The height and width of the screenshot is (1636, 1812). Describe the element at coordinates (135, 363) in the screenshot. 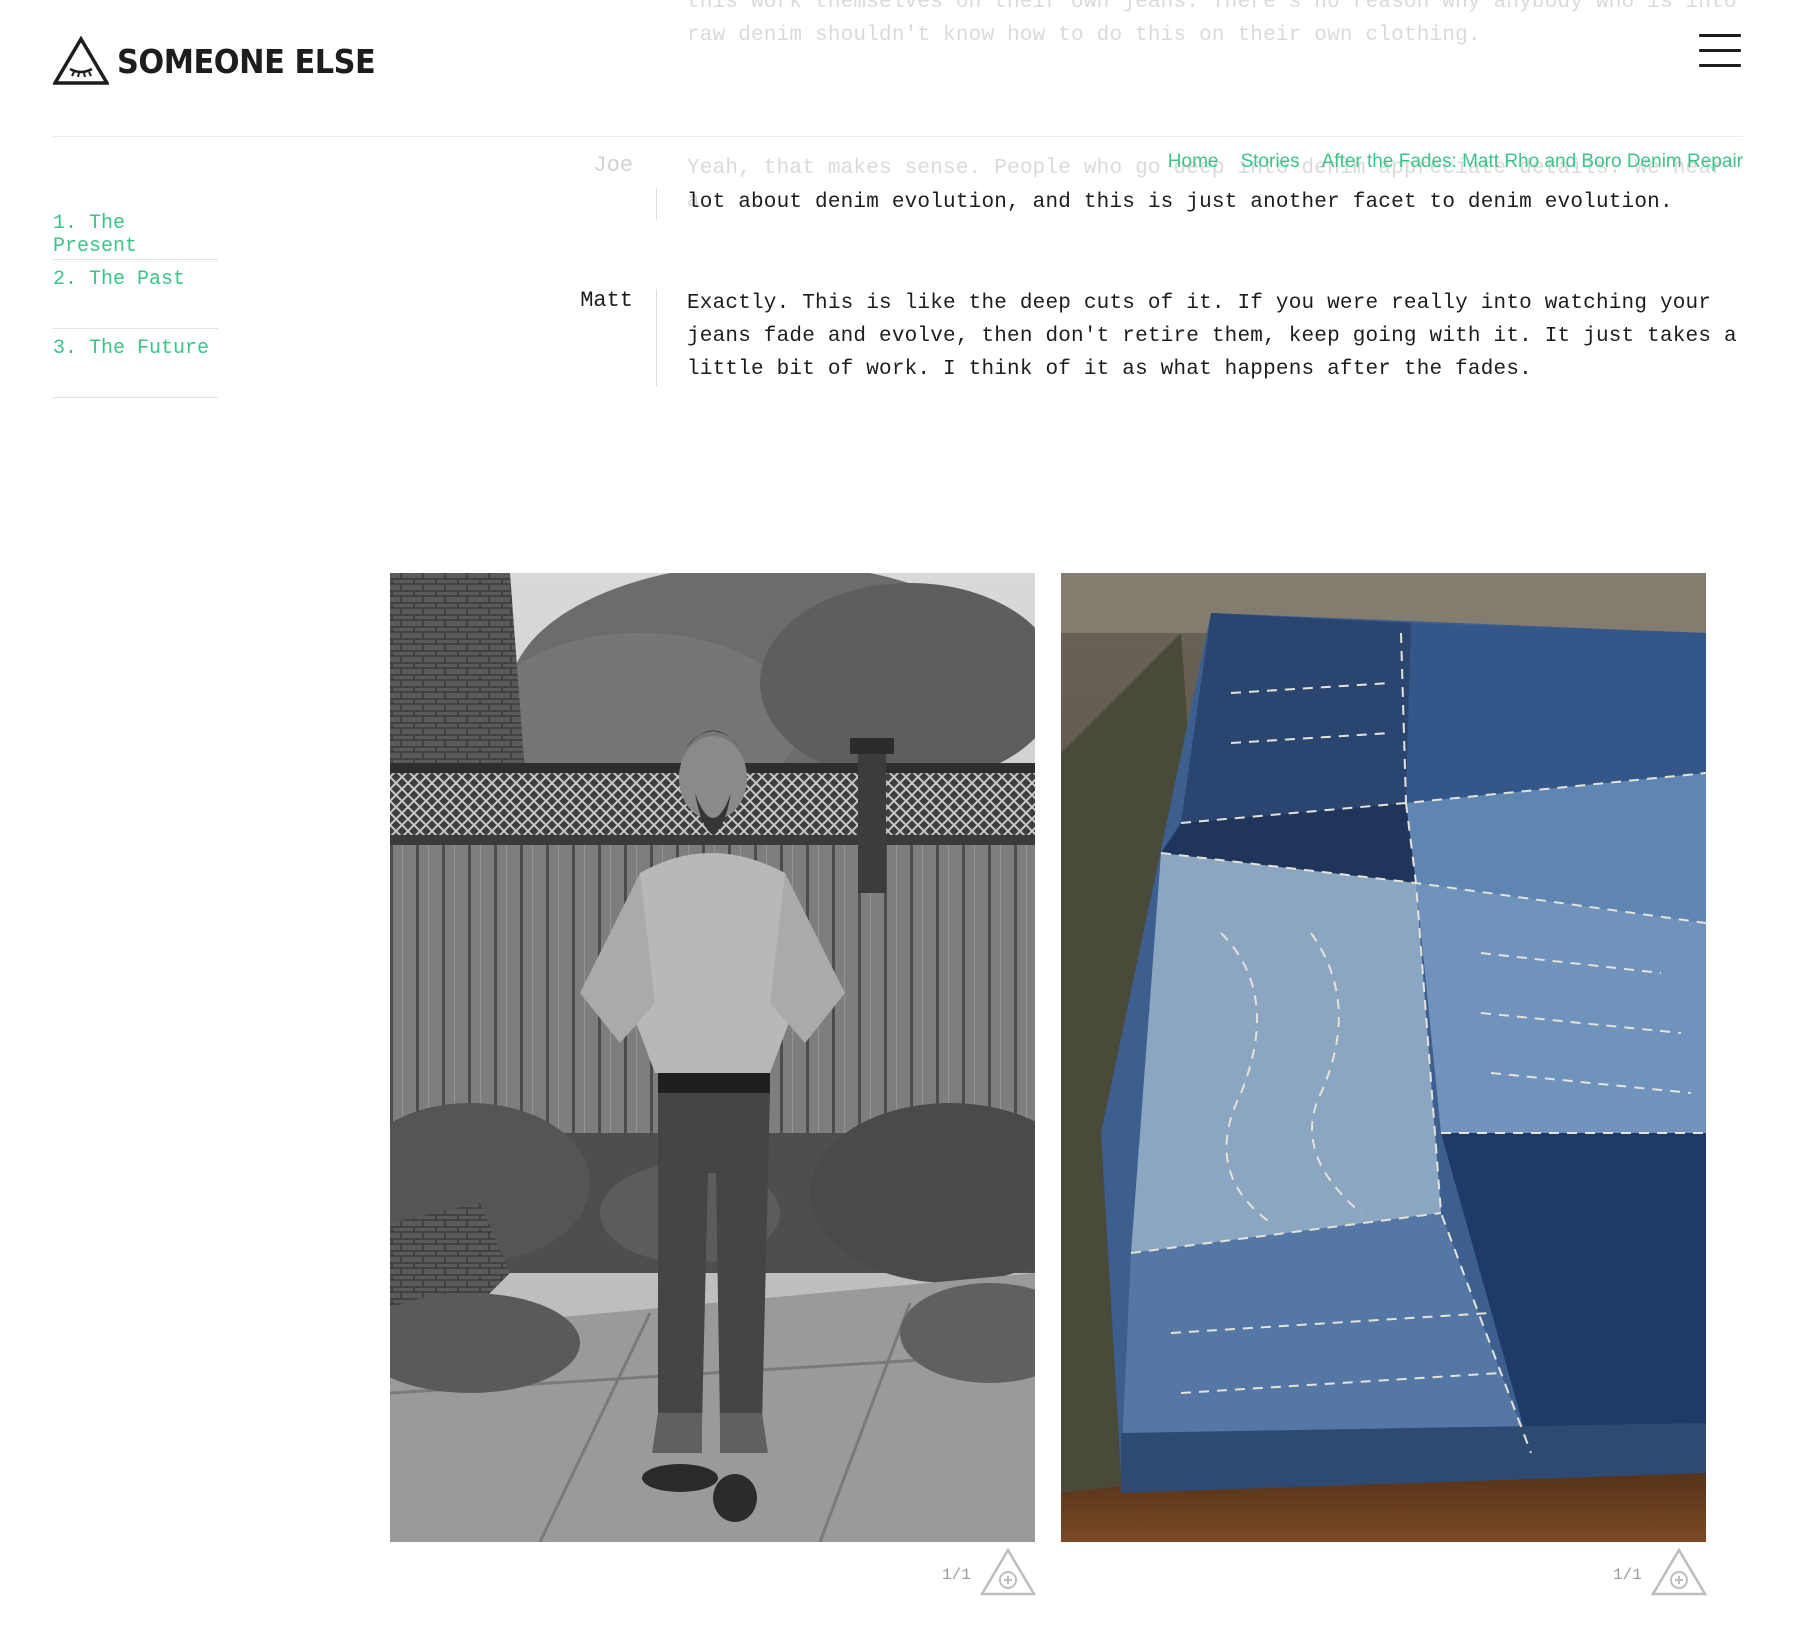

I see `toc-item-future: 3. The Future` at that location.